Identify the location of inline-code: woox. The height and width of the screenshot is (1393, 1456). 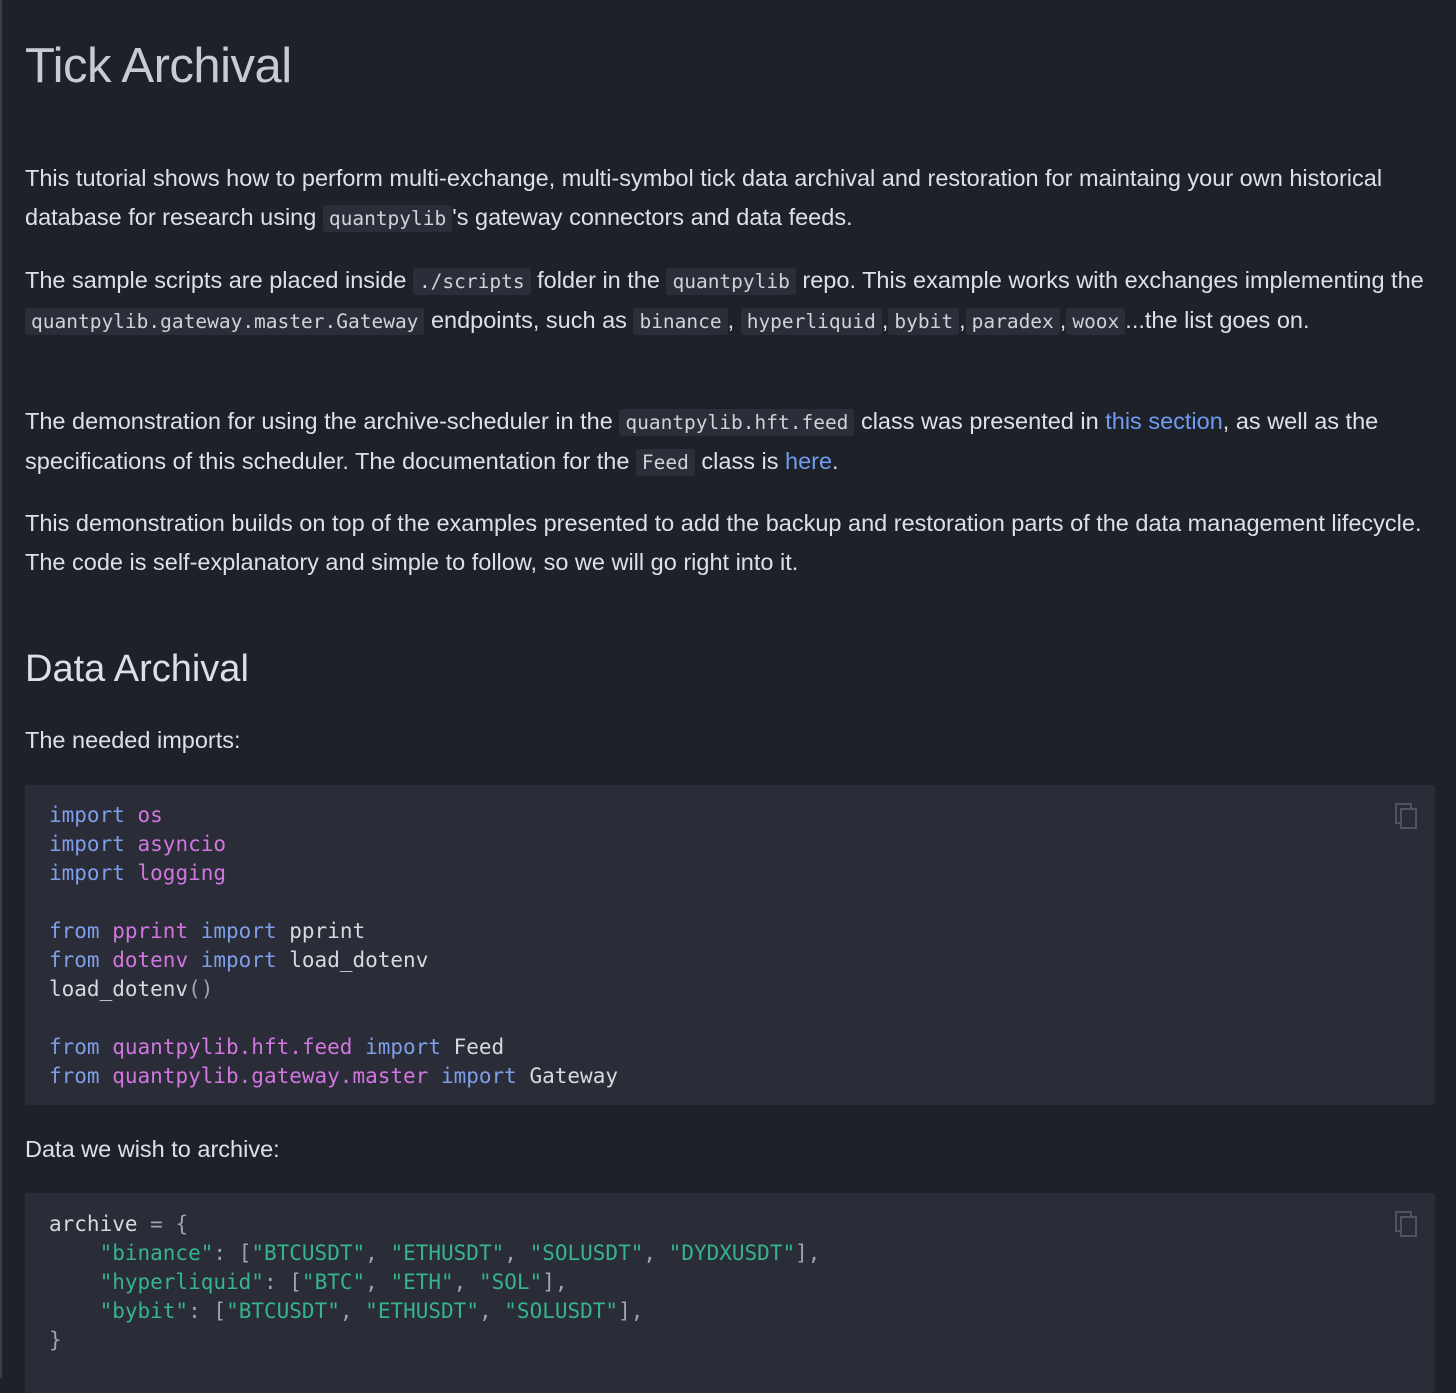
(1096, 321).